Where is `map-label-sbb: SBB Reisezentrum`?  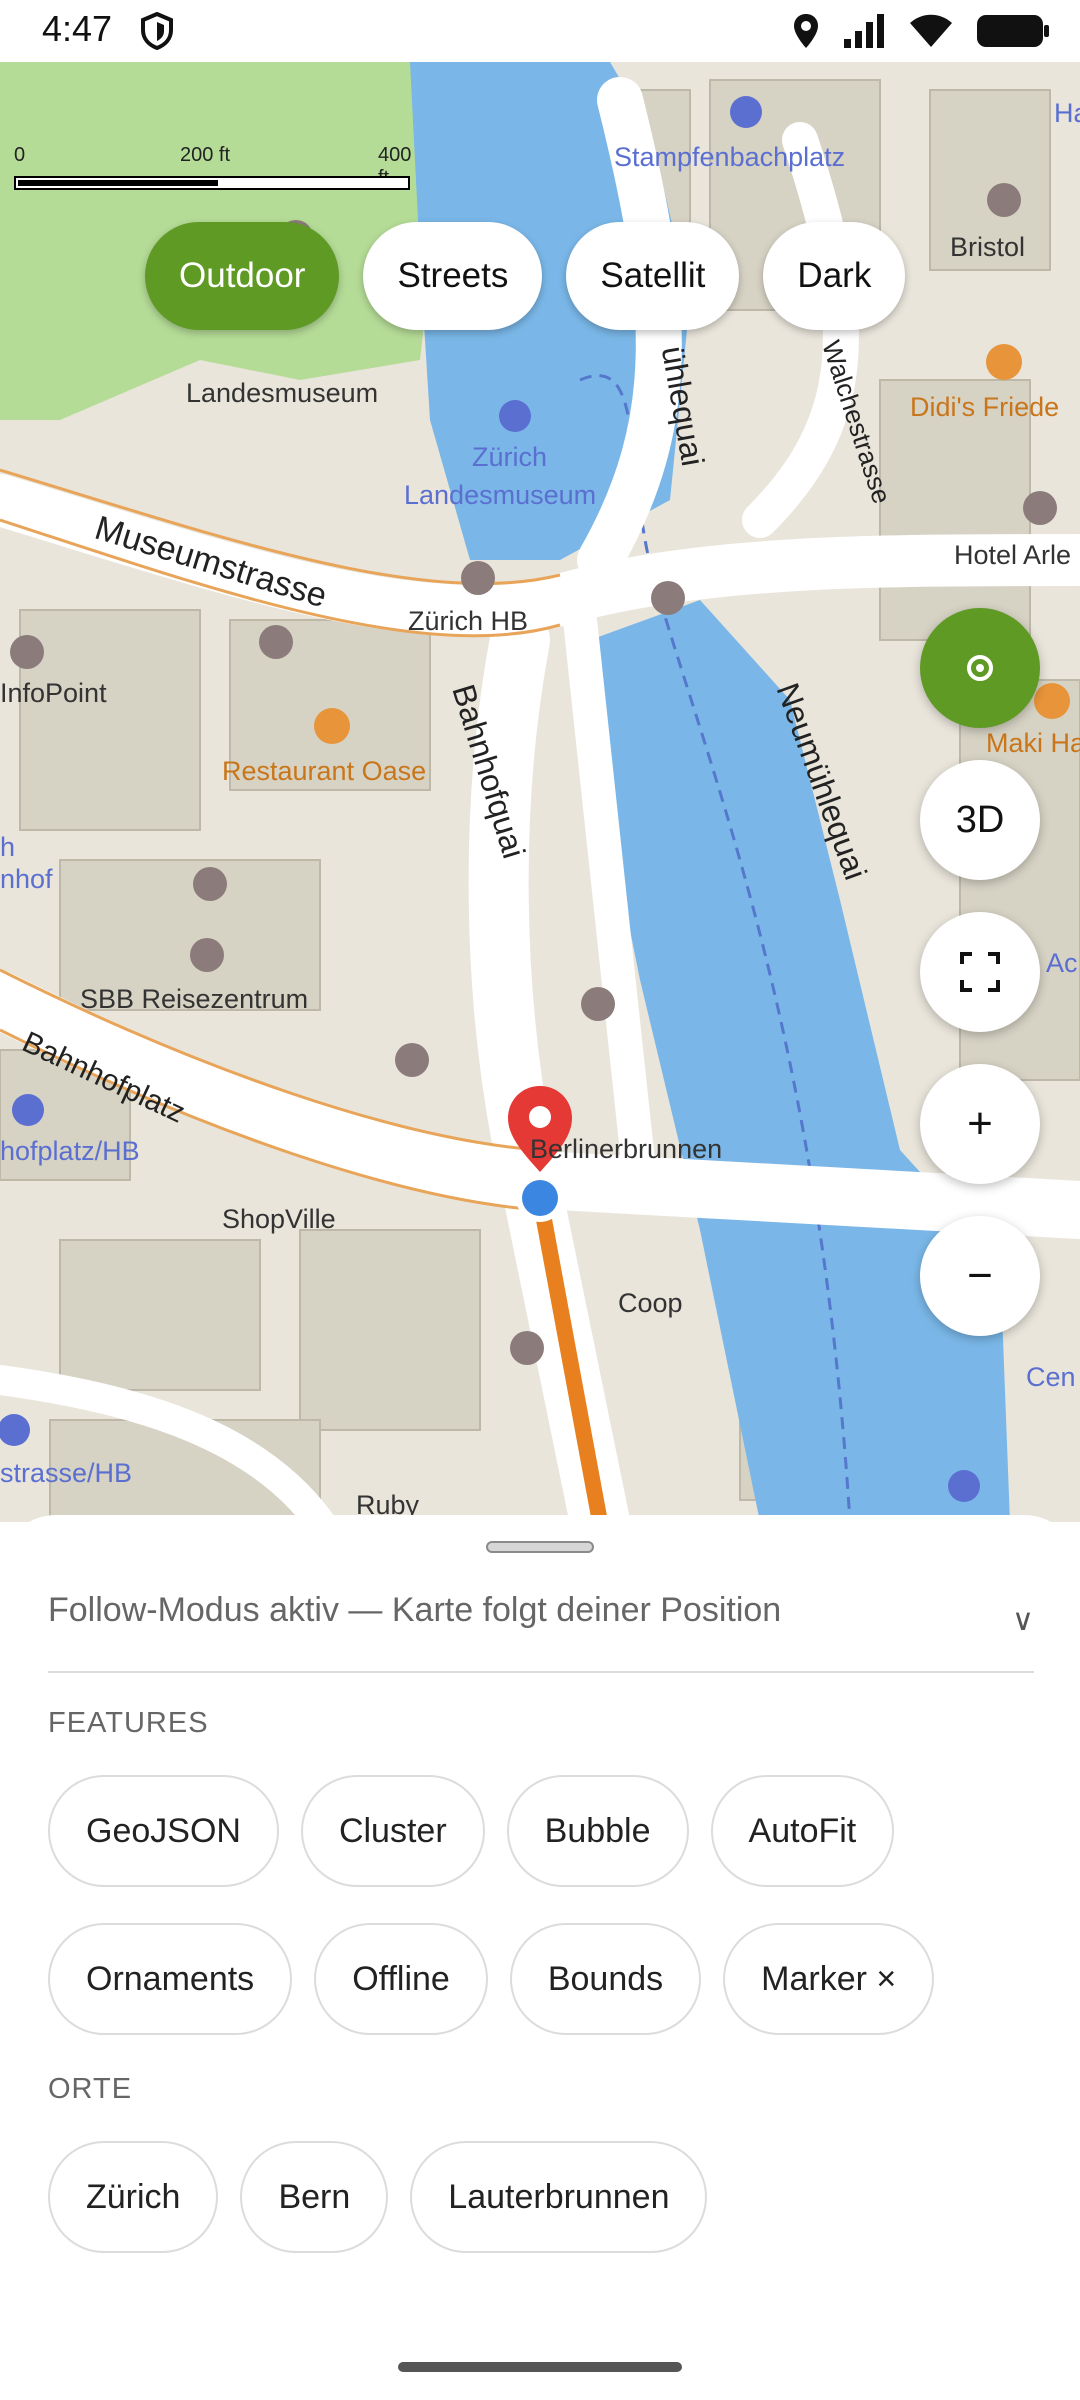 map-label-sbb: SBB Reisezentrum is located at coordinates (194, 999).